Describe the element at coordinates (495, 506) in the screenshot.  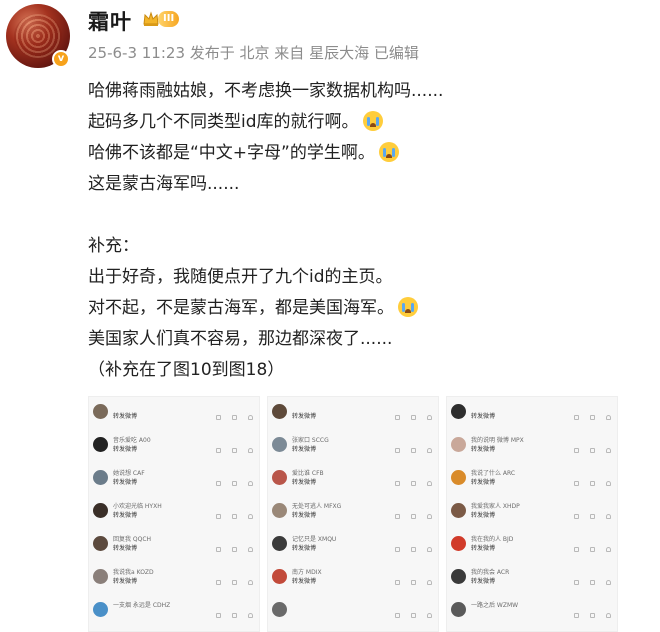
I see `user-name: 我爱我家人 XHDP` at that location.